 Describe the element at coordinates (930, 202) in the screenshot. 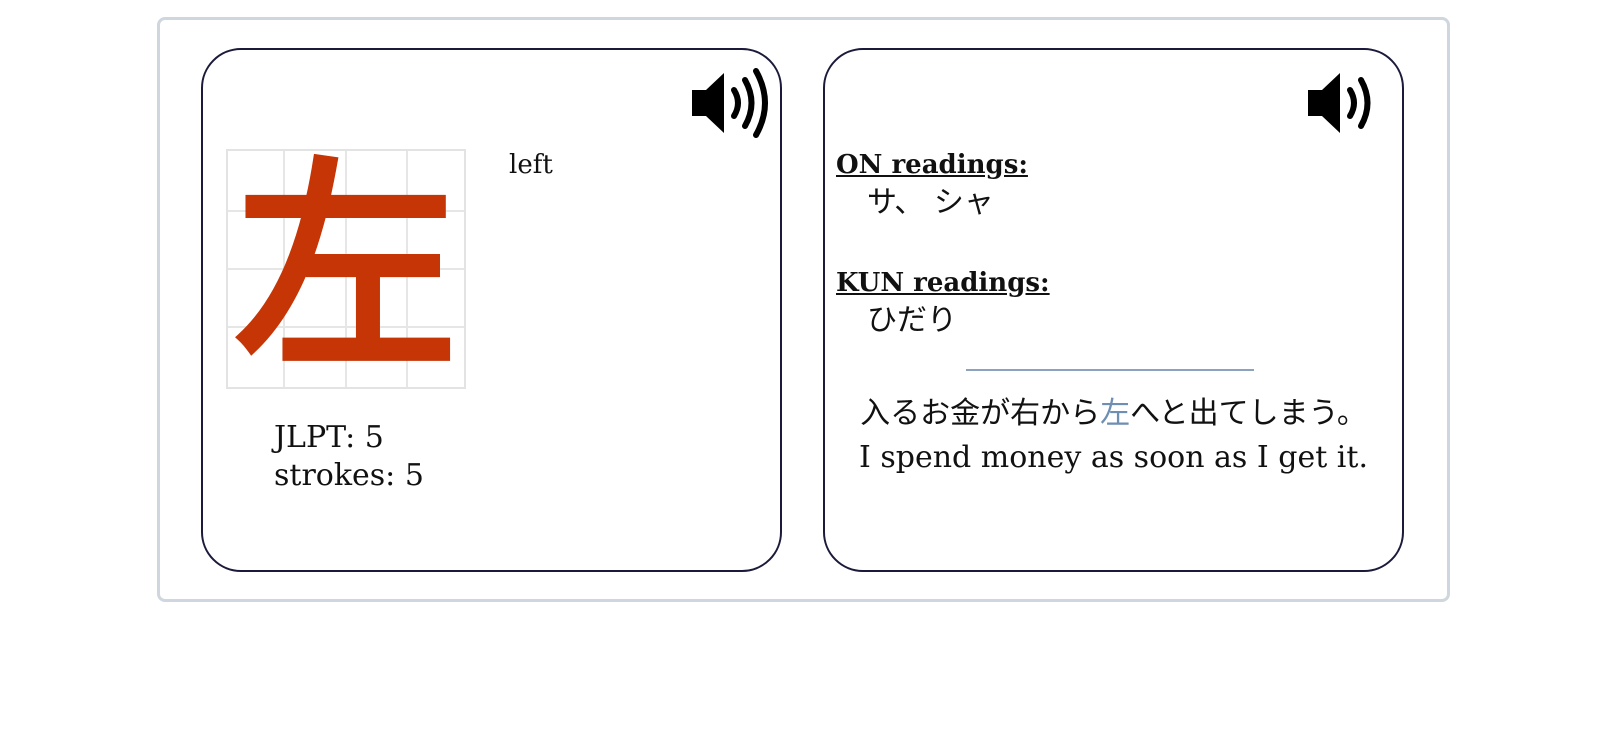

I see `on-readings-values: サ、 シャ` at that location.